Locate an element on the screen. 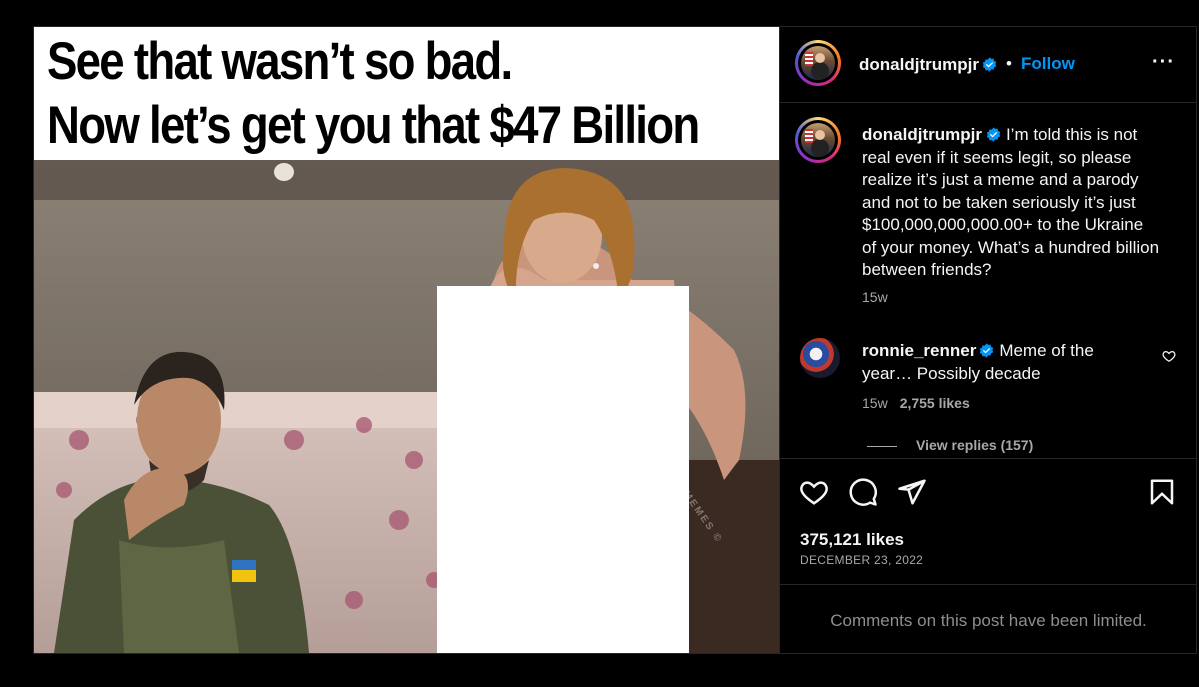 The height and width of the screenshot is (687, 1199). caption-author-avatar is located at coordinates (818, 140).